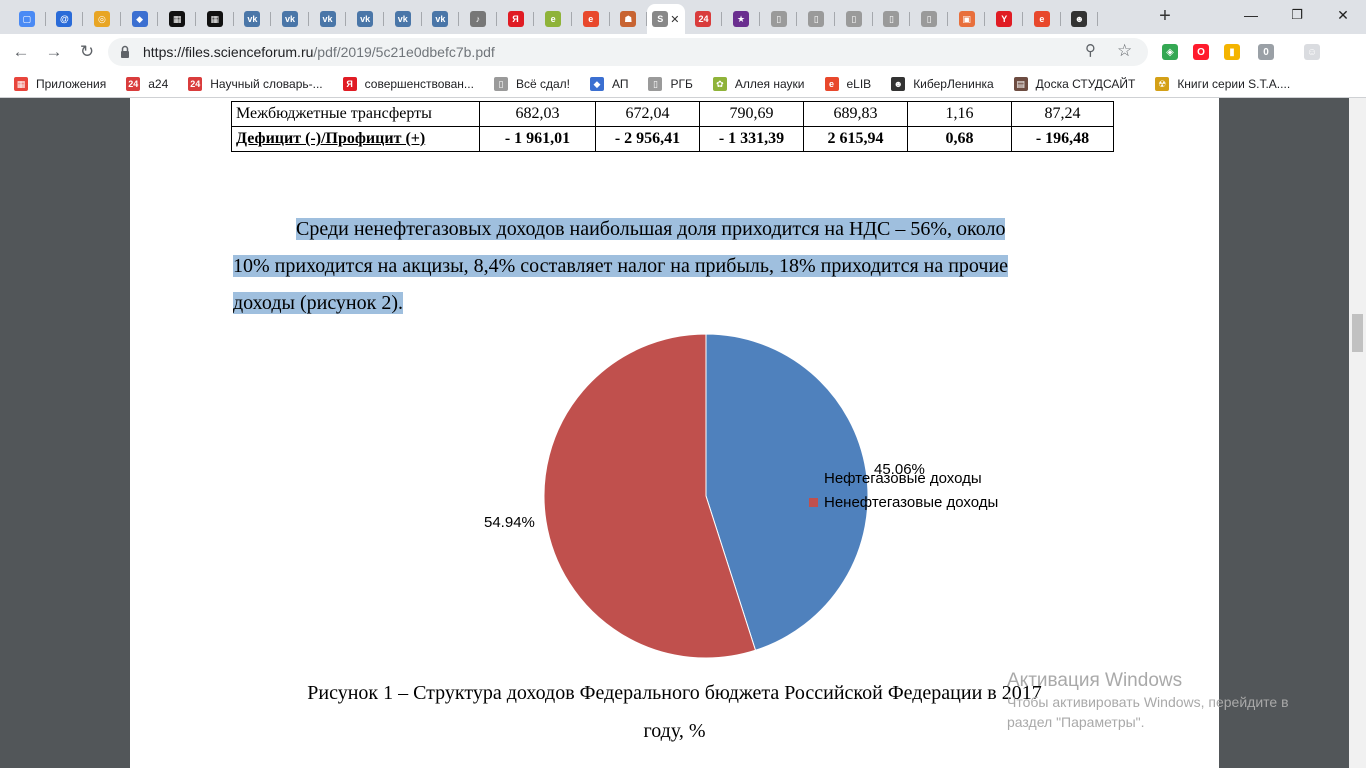  I want to click on bookmark-item: ▤ Доска СТУДСАЙТ, so click(1074, 84).